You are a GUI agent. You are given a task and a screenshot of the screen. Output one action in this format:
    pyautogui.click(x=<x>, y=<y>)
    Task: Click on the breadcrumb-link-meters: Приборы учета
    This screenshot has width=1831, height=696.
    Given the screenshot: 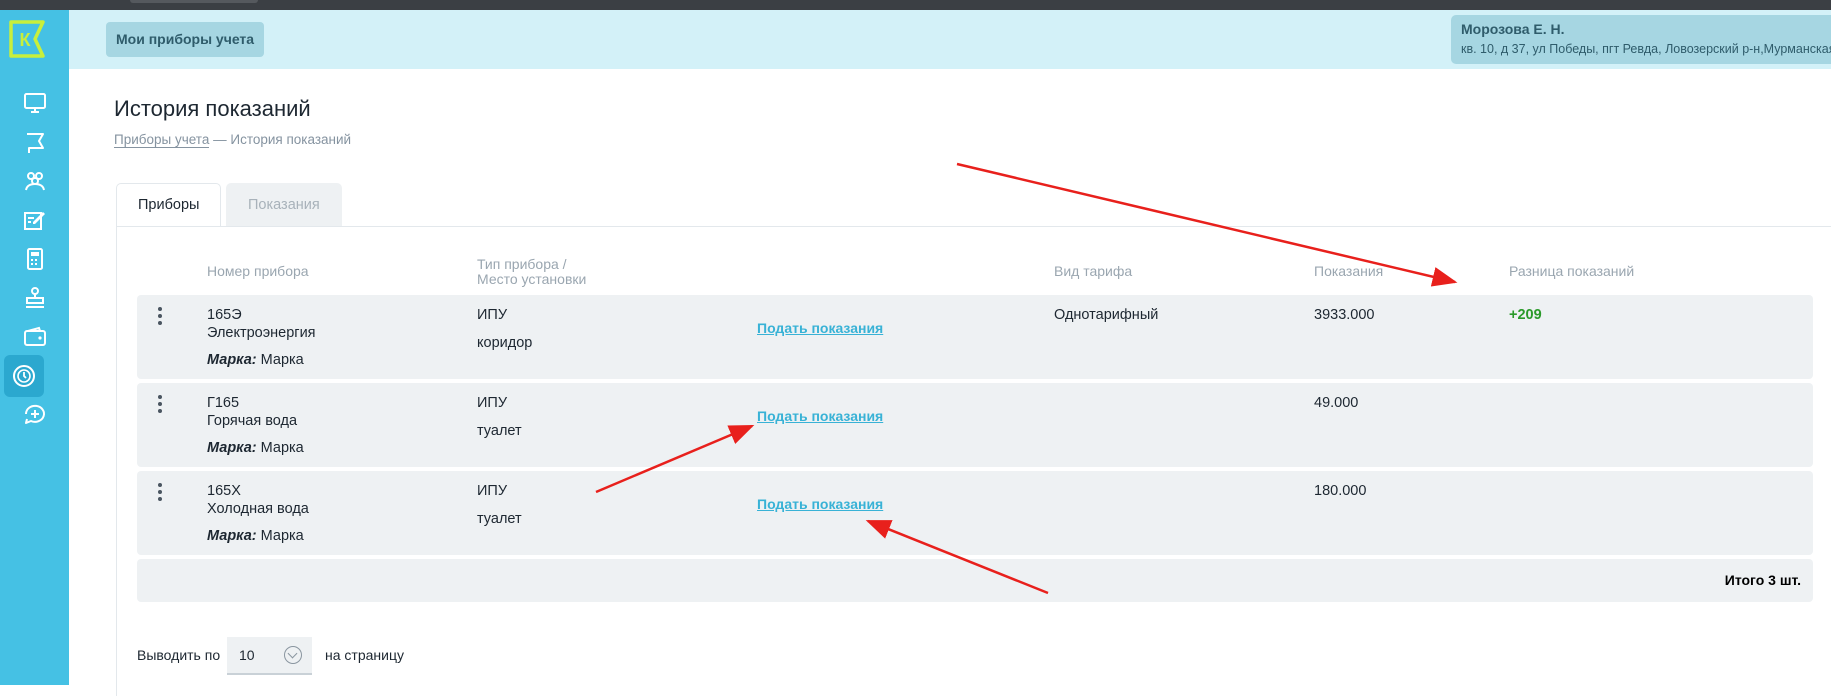 What is the action you would take?
    pyautogui.click(x=162, y=140)
    